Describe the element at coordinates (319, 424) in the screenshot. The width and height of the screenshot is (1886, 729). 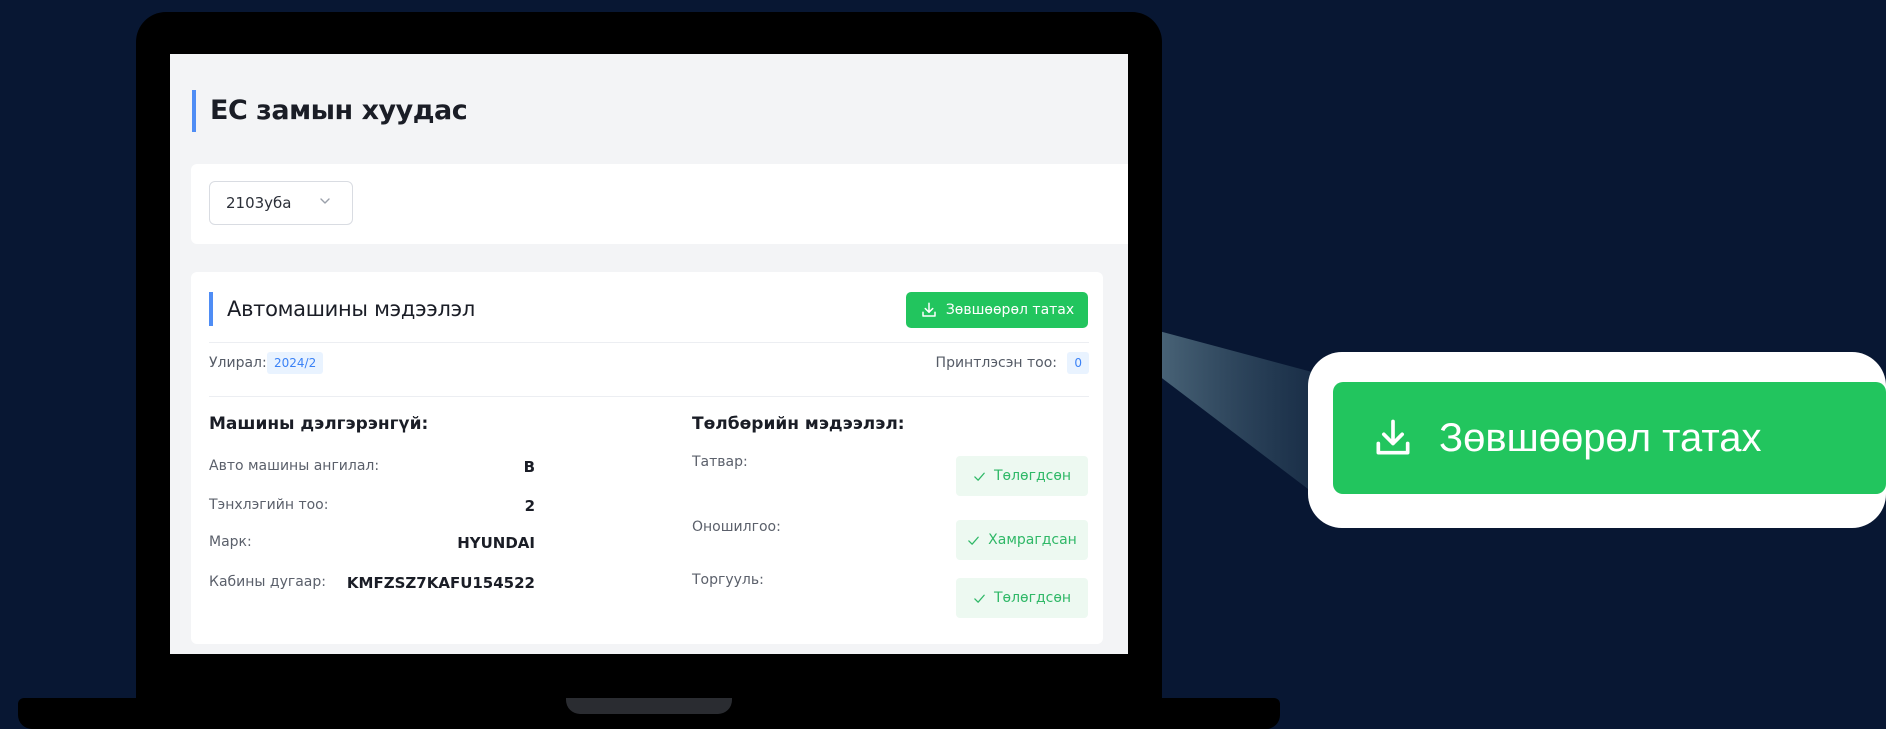
I see `vehicle-details-heading: Машины дэлгэрэнгүй:` at that location.